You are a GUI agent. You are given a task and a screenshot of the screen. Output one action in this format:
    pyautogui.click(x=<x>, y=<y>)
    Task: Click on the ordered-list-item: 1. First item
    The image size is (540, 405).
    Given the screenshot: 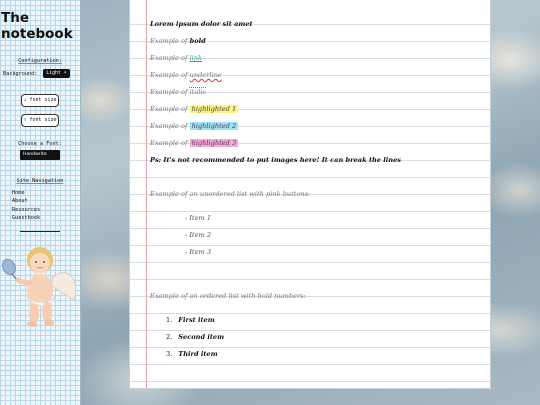 What is the action you would take?
    pyautogui.click(x=190, y=320)
    